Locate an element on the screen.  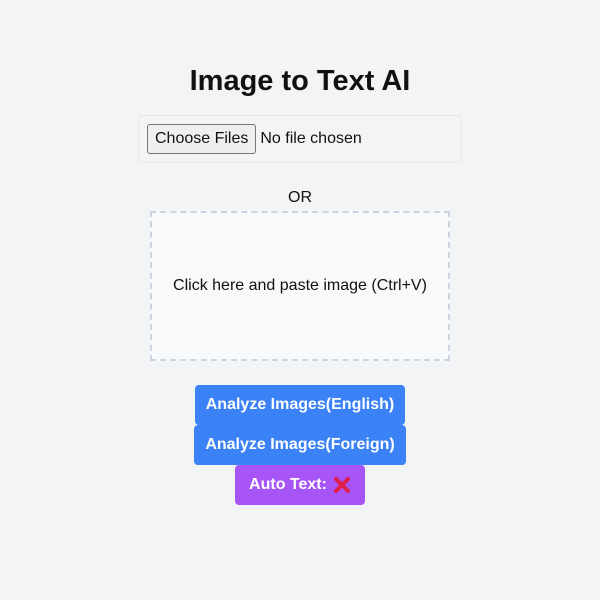
analyze-english-button: Analyze Images(English) is located at coordinates (300, 405).